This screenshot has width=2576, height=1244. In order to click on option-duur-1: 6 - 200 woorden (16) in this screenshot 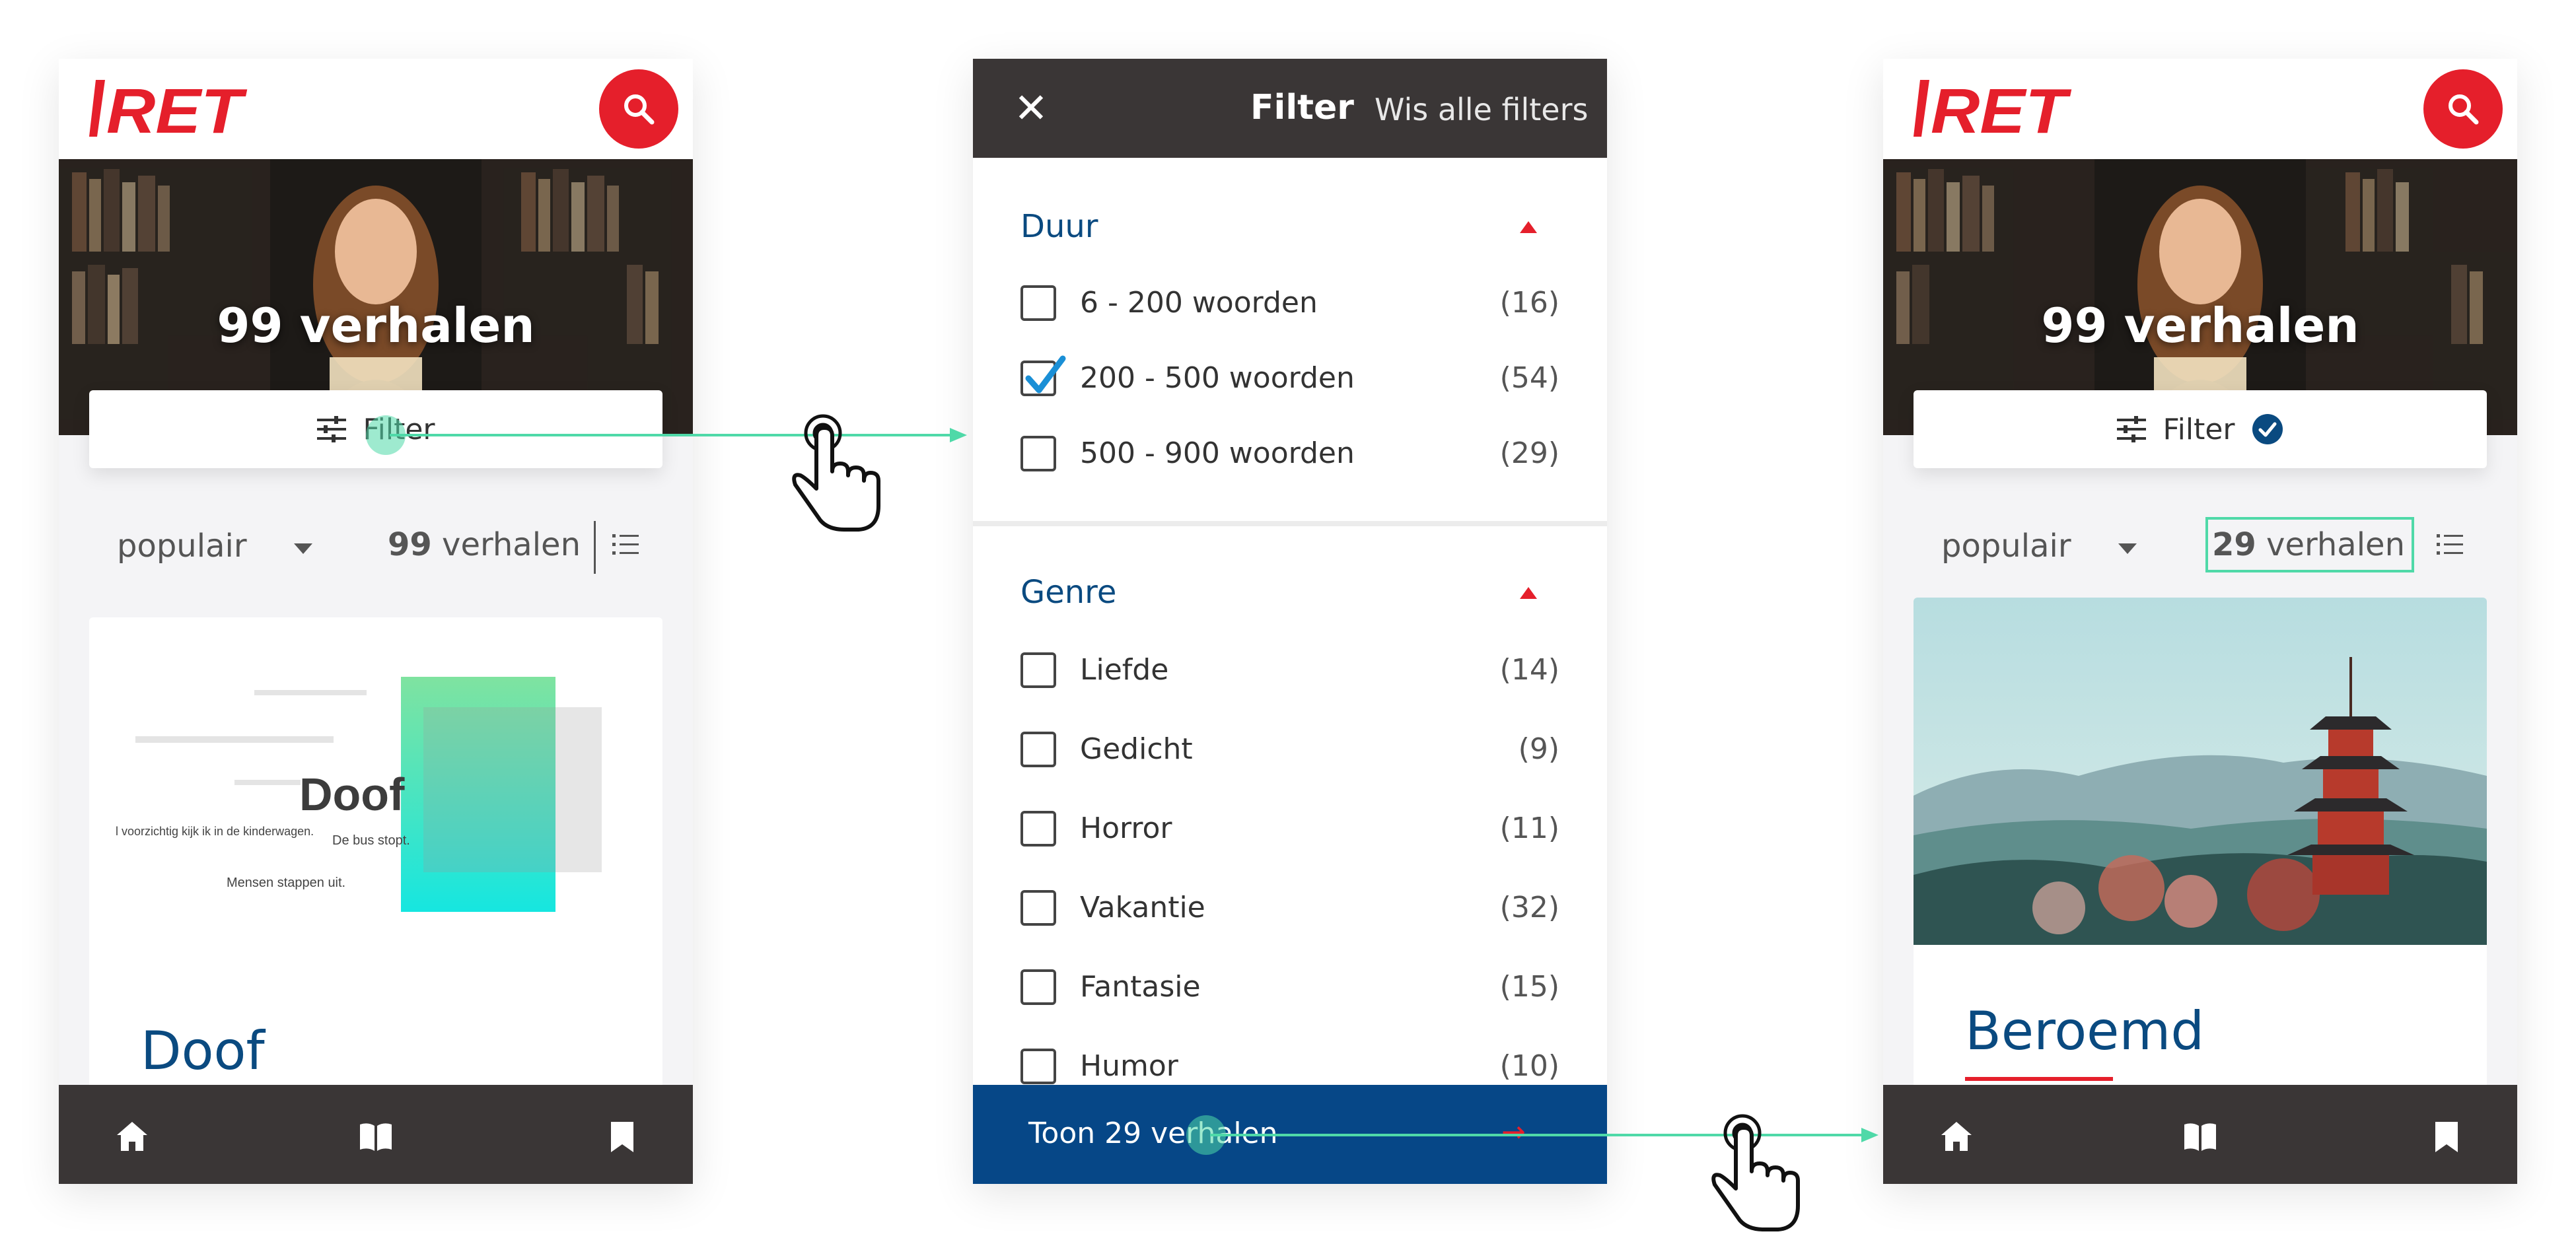, I will do `click(1290, 305)`.